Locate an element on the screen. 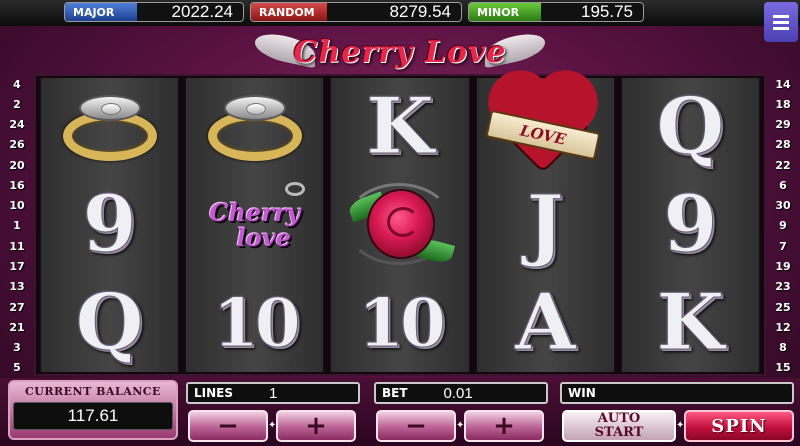  payline-marker: 24 is located at coordinates (17, 125).